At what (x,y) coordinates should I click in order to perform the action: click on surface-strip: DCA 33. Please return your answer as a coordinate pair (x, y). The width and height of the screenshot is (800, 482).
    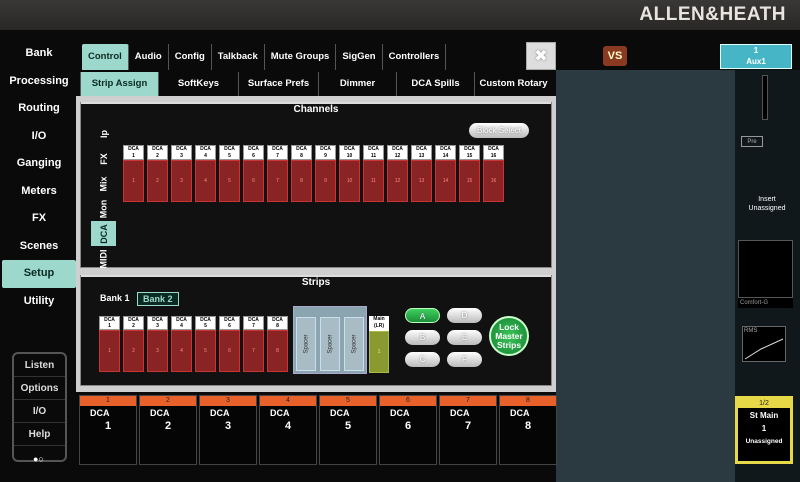
    Looking at the image, I should click on (157, 344).